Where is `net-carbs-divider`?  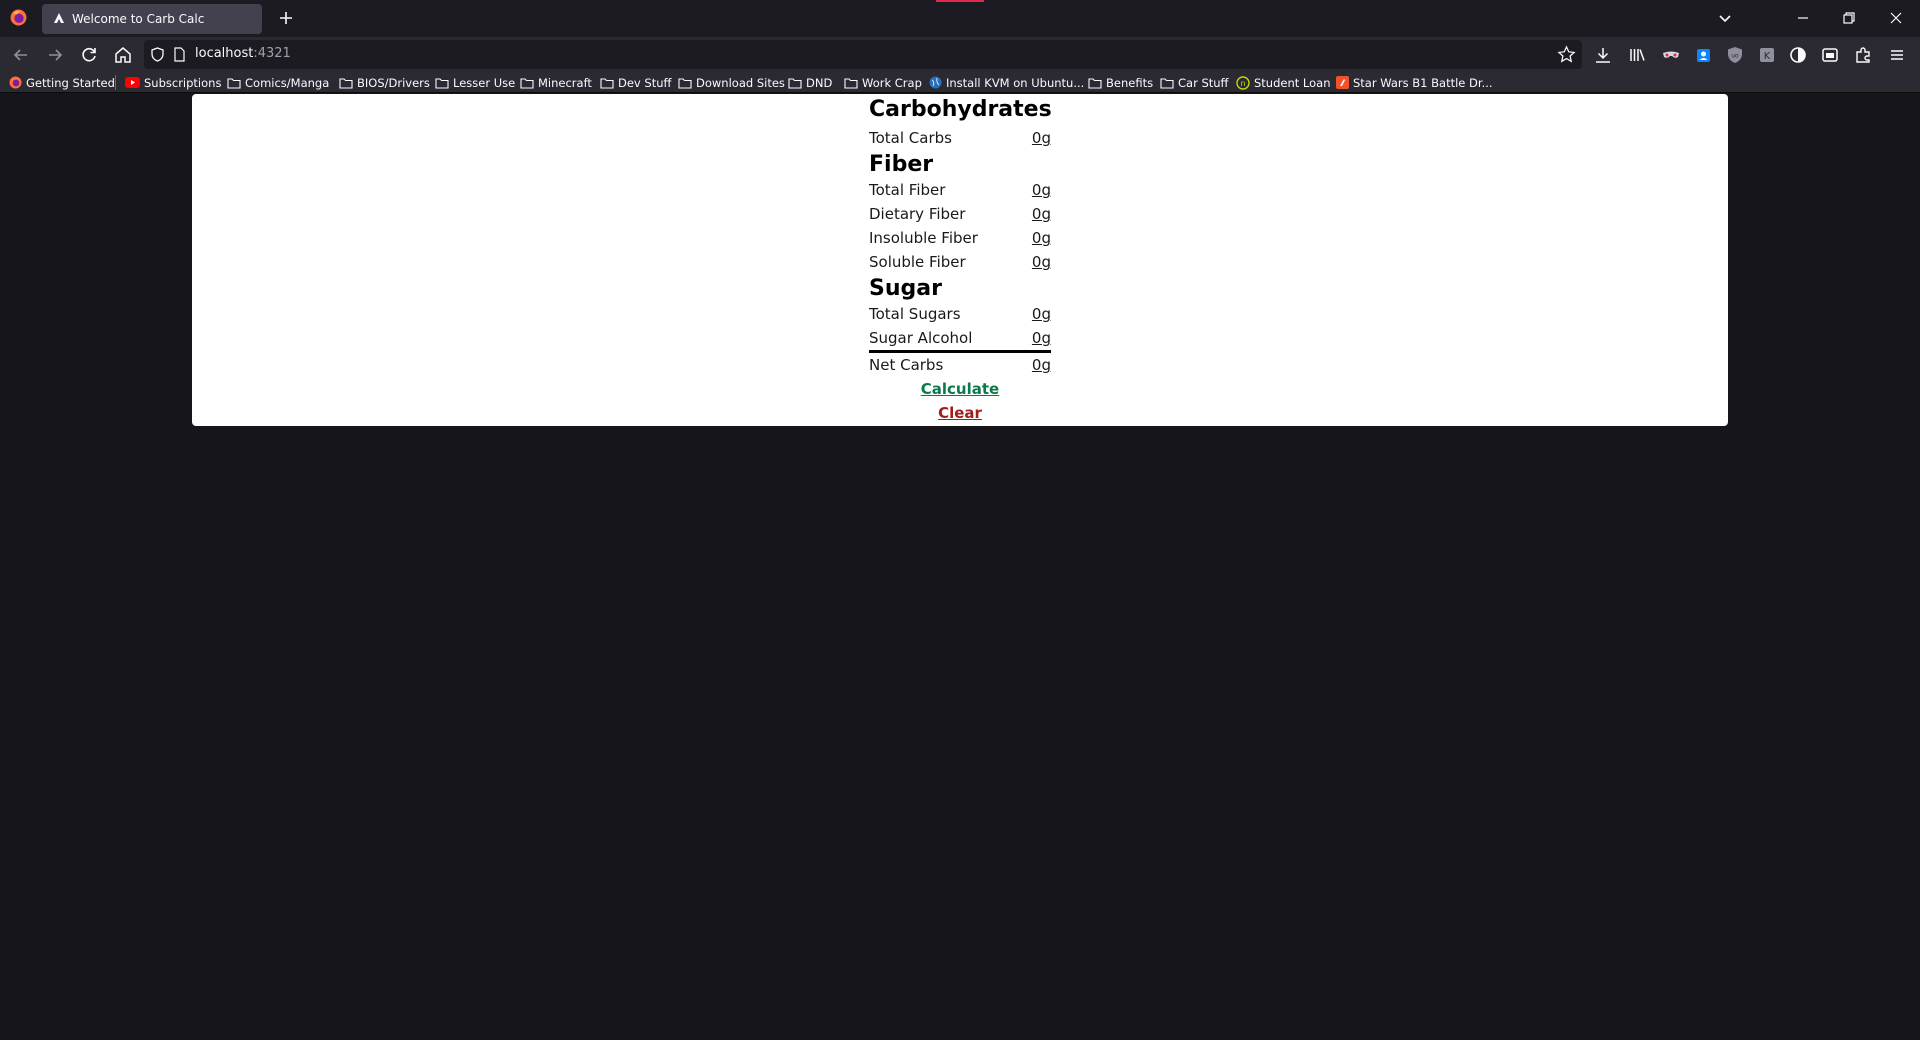 net-carbs-divider is located at coordinates (960, 351).